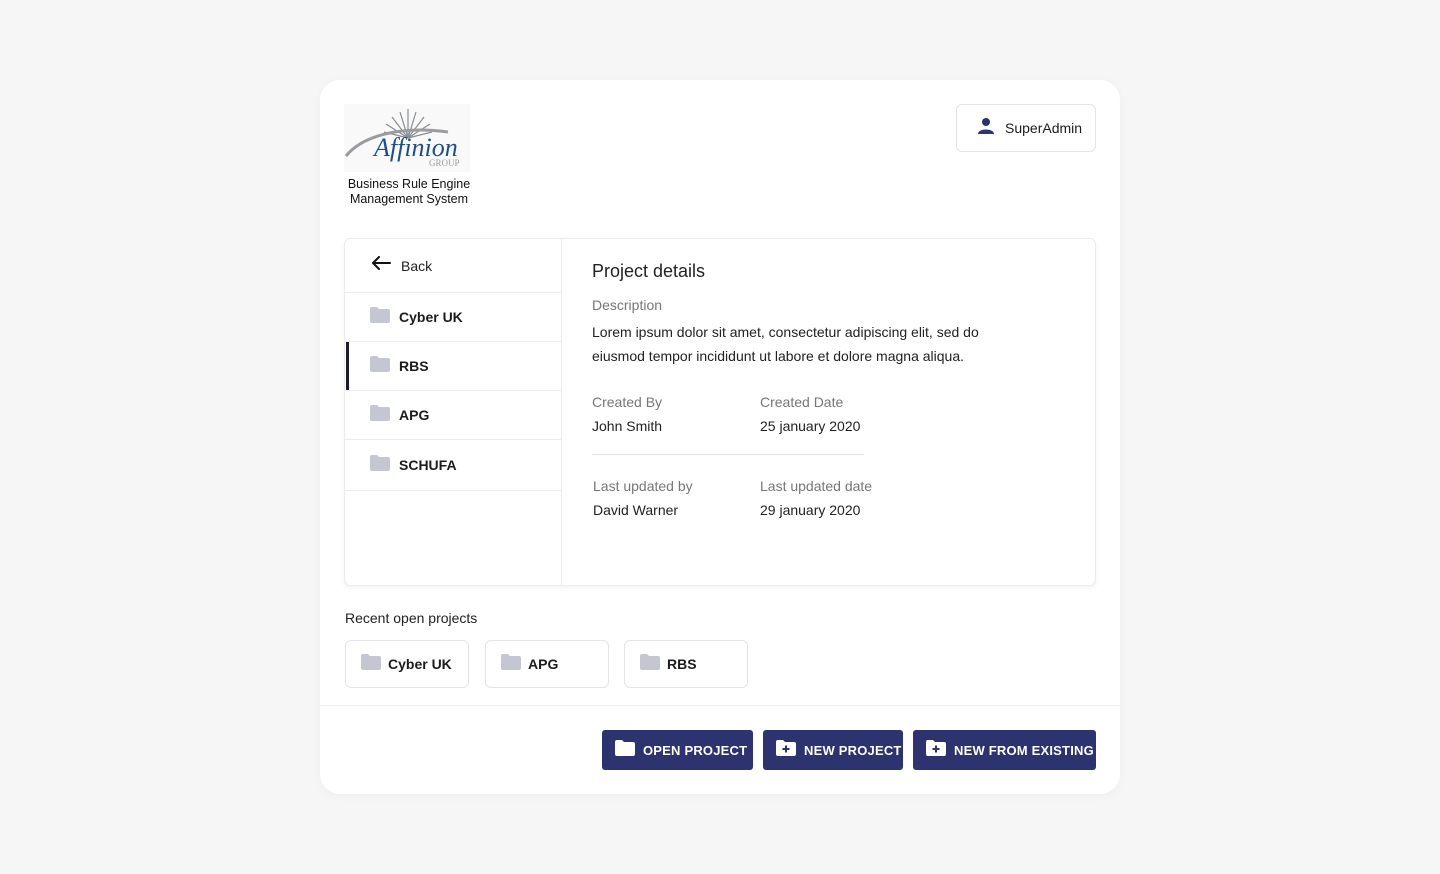  What do you see at coordinates (411, 618) in the screenshot?
I see `recent-projects-title: Recent open projects` at bounding box center [411, 618].